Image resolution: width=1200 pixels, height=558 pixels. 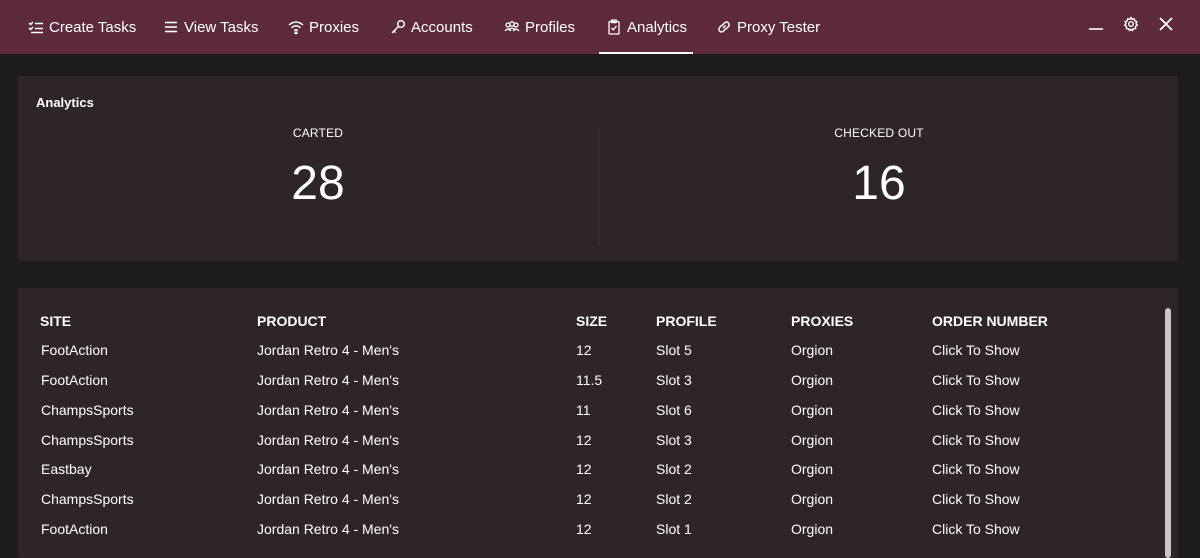 What do you see at coordinates (318, 133) in the screenshot?
I see `carted-label: CARTED` at bounding box center [318, 133].